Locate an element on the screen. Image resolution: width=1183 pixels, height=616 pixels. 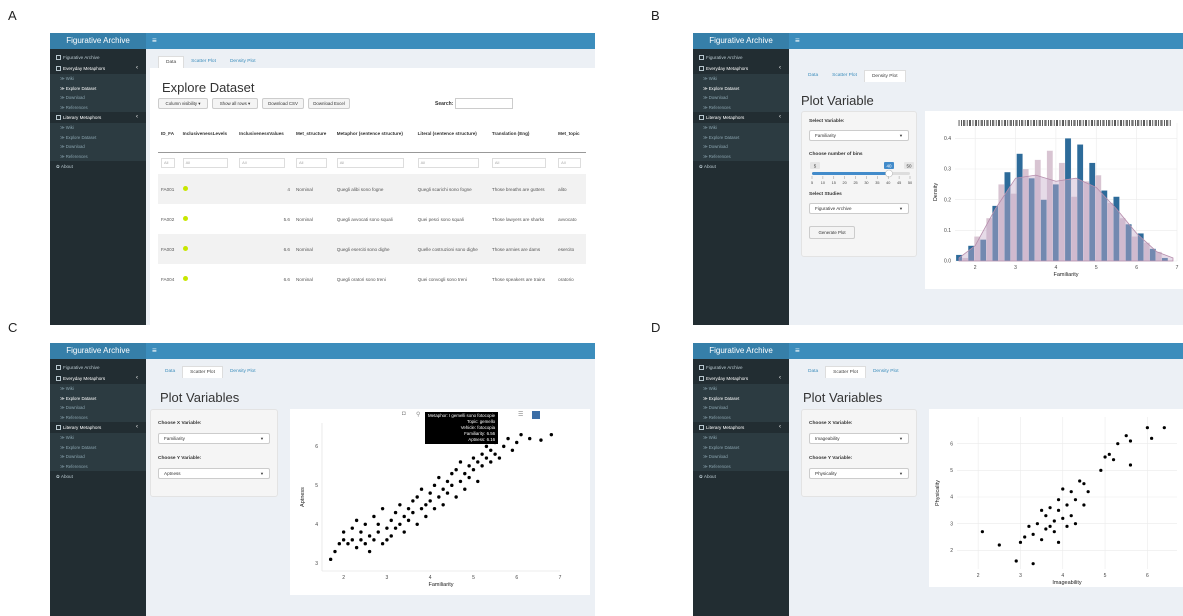
col-header-literal: Literal (sentence structure) is located at coordinates (451, 134).